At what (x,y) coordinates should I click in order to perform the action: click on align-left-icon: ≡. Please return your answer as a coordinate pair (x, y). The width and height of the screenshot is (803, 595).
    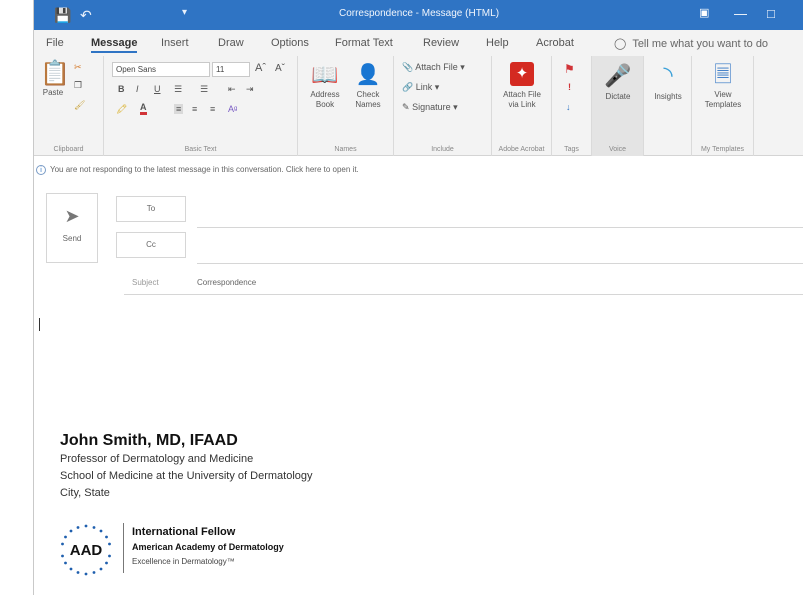
    Looking at the image, I should click on (179, 109).